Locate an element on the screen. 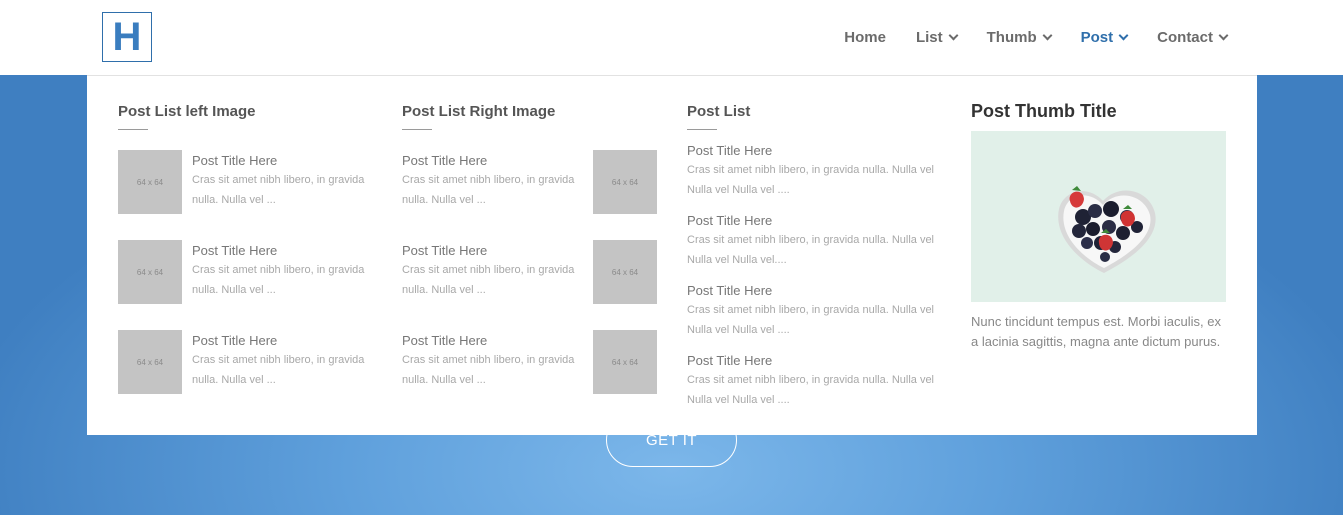 This screenshot has width=1343, height=515. main-nav: Home List Thumb Post Contact is located at coordinates (1021, 37).